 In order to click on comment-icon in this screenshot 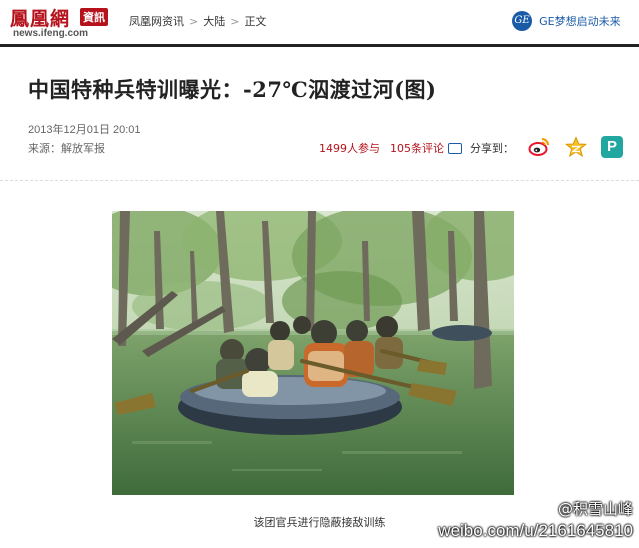, I will do `click(455, 148)`.